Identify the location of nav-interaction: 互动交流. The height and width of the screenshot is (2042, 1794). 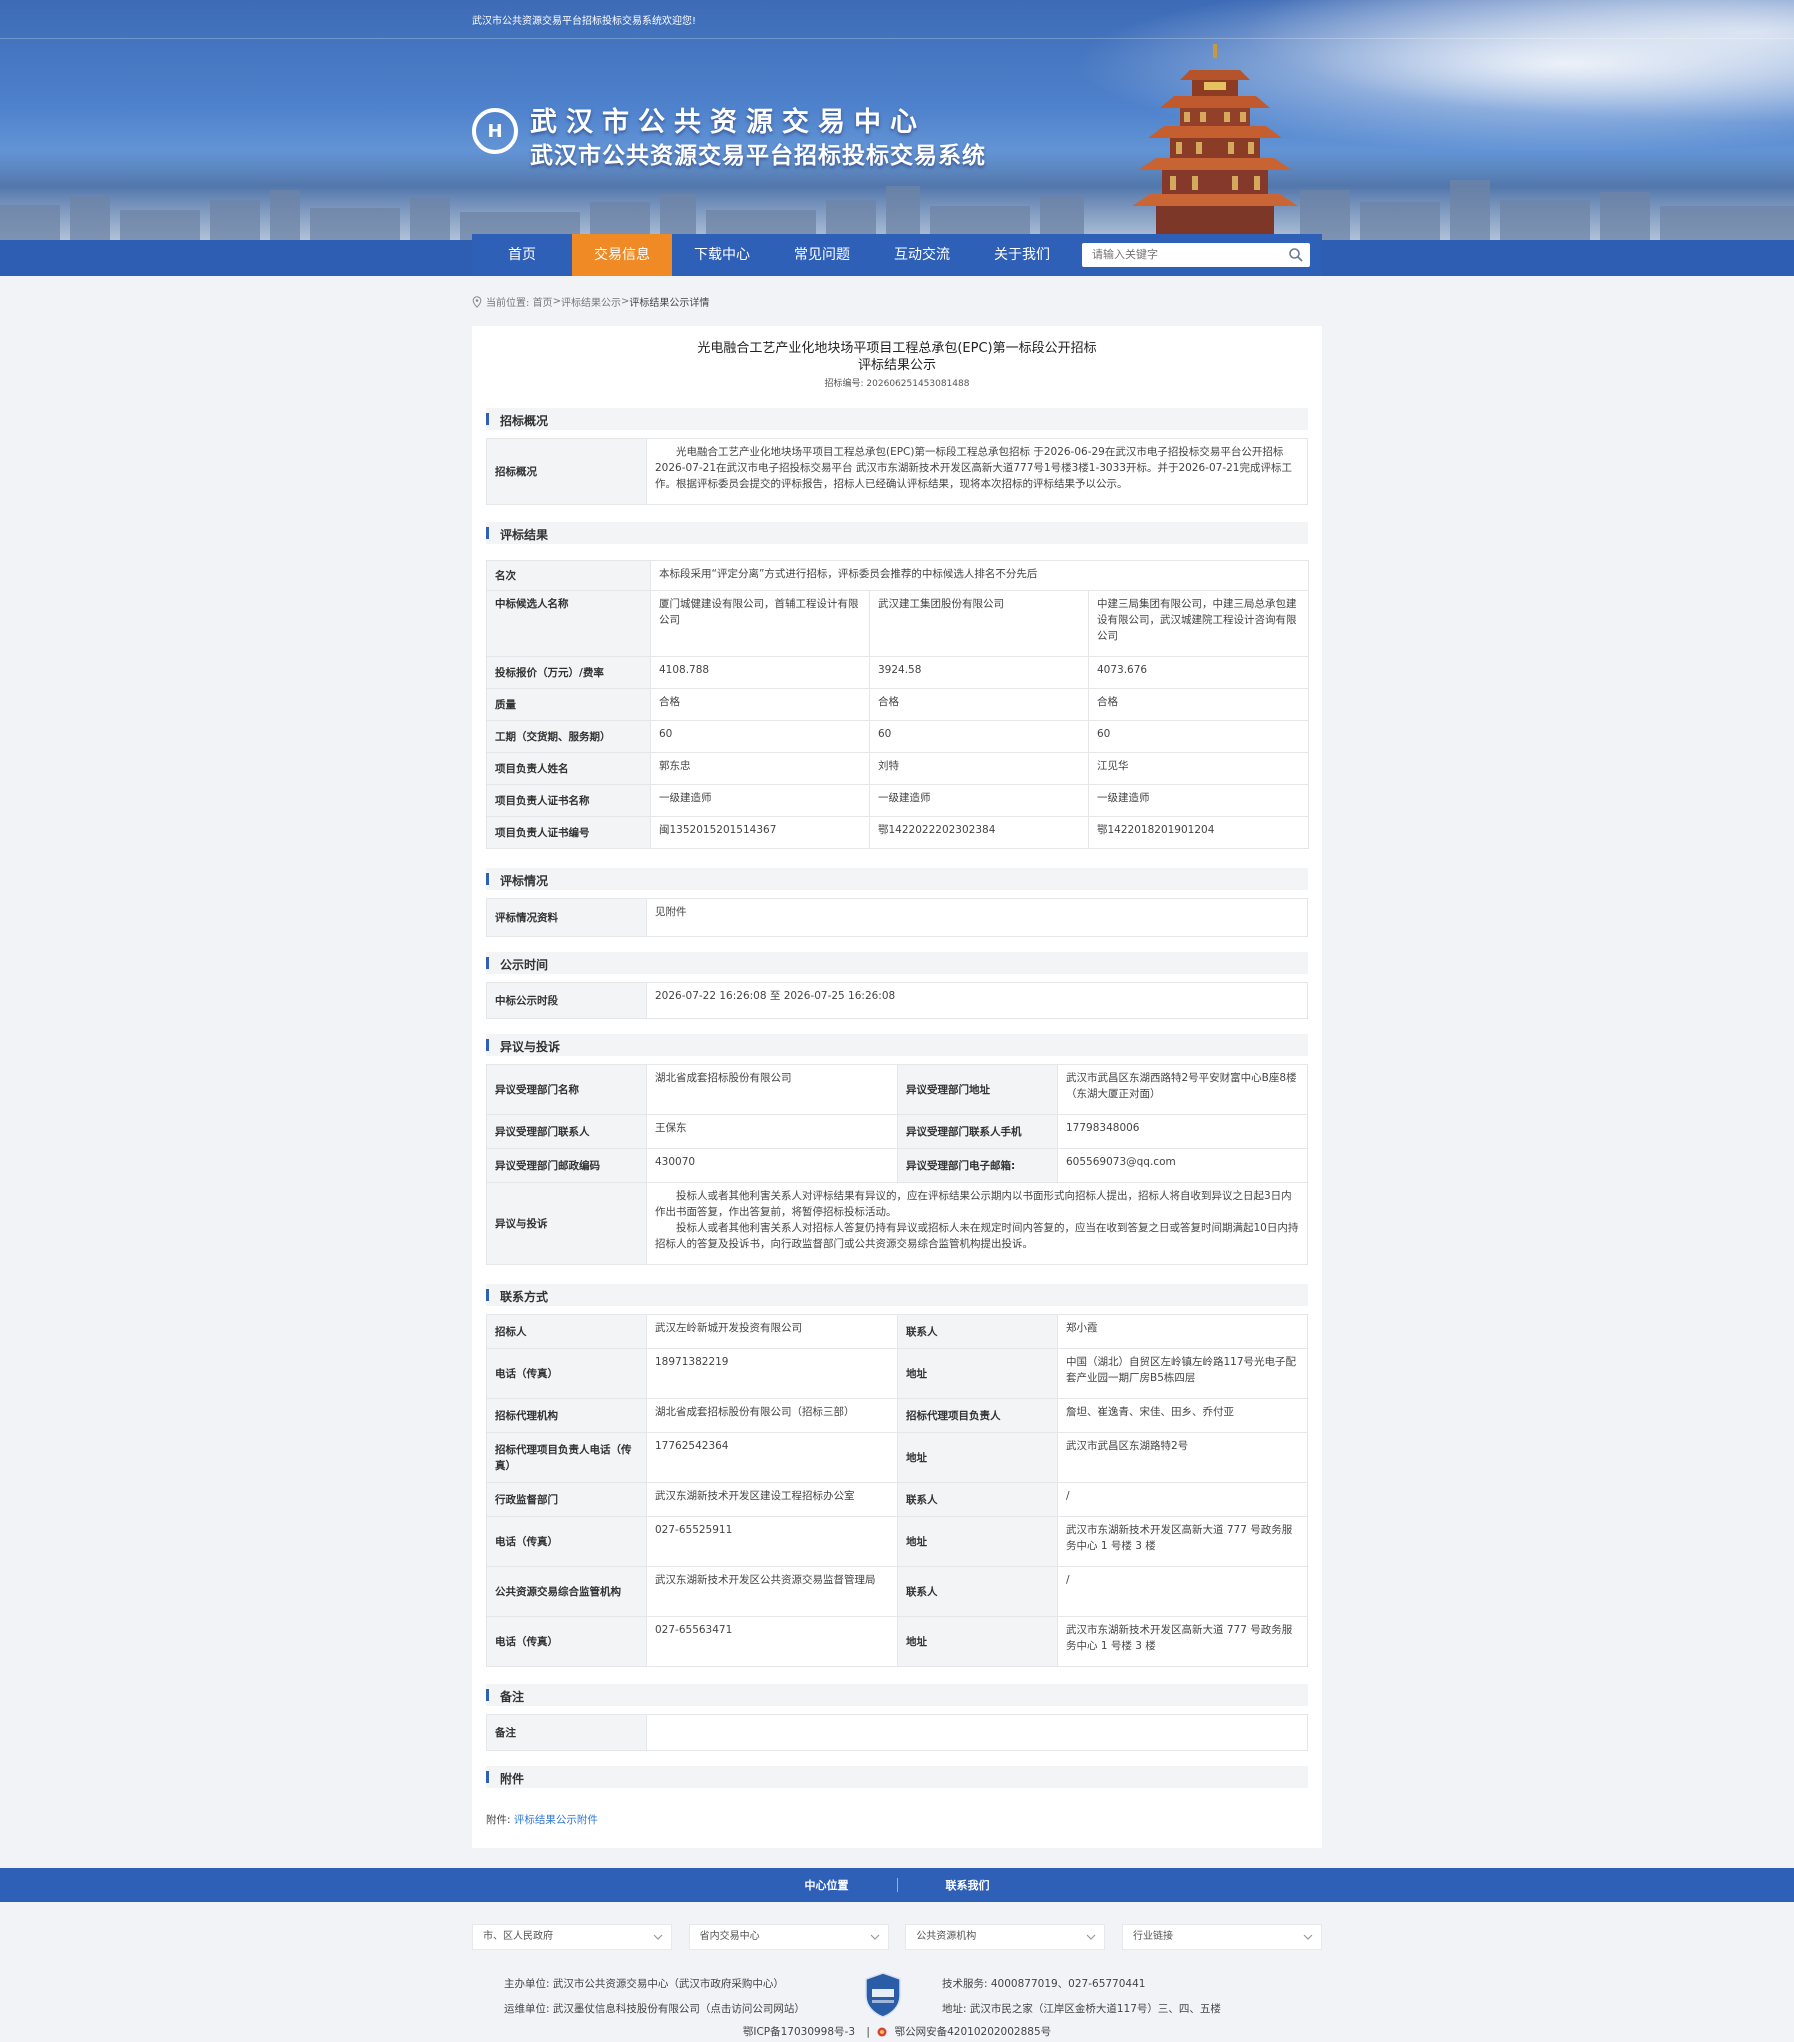
(922, 255).